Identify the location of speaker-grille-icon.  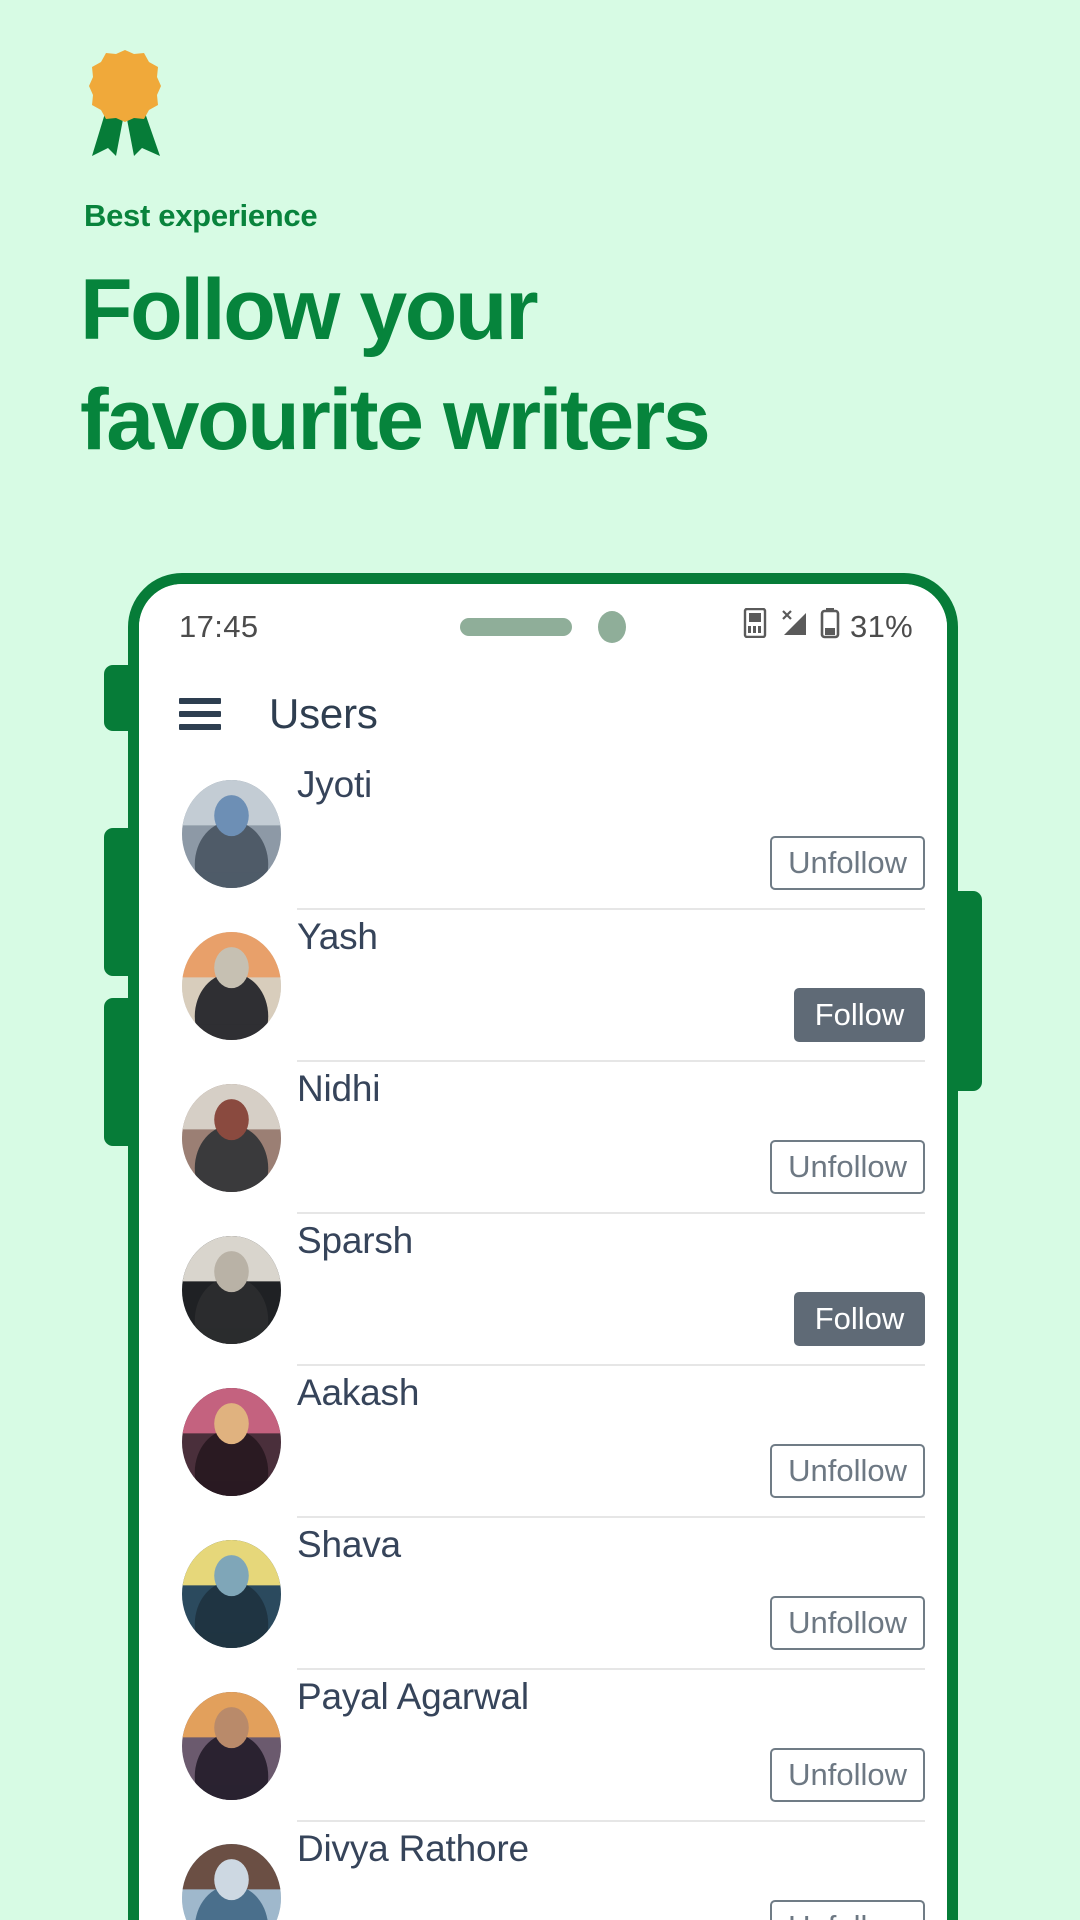
(516, 627).